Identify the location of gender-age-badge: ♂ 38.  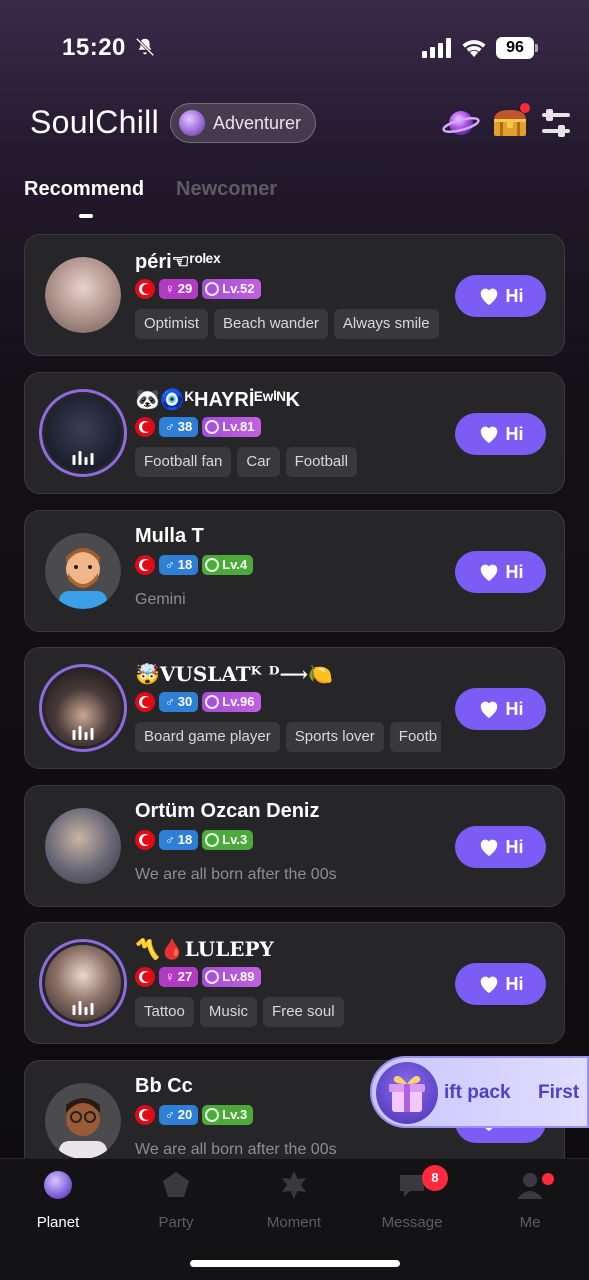
(179, 427).